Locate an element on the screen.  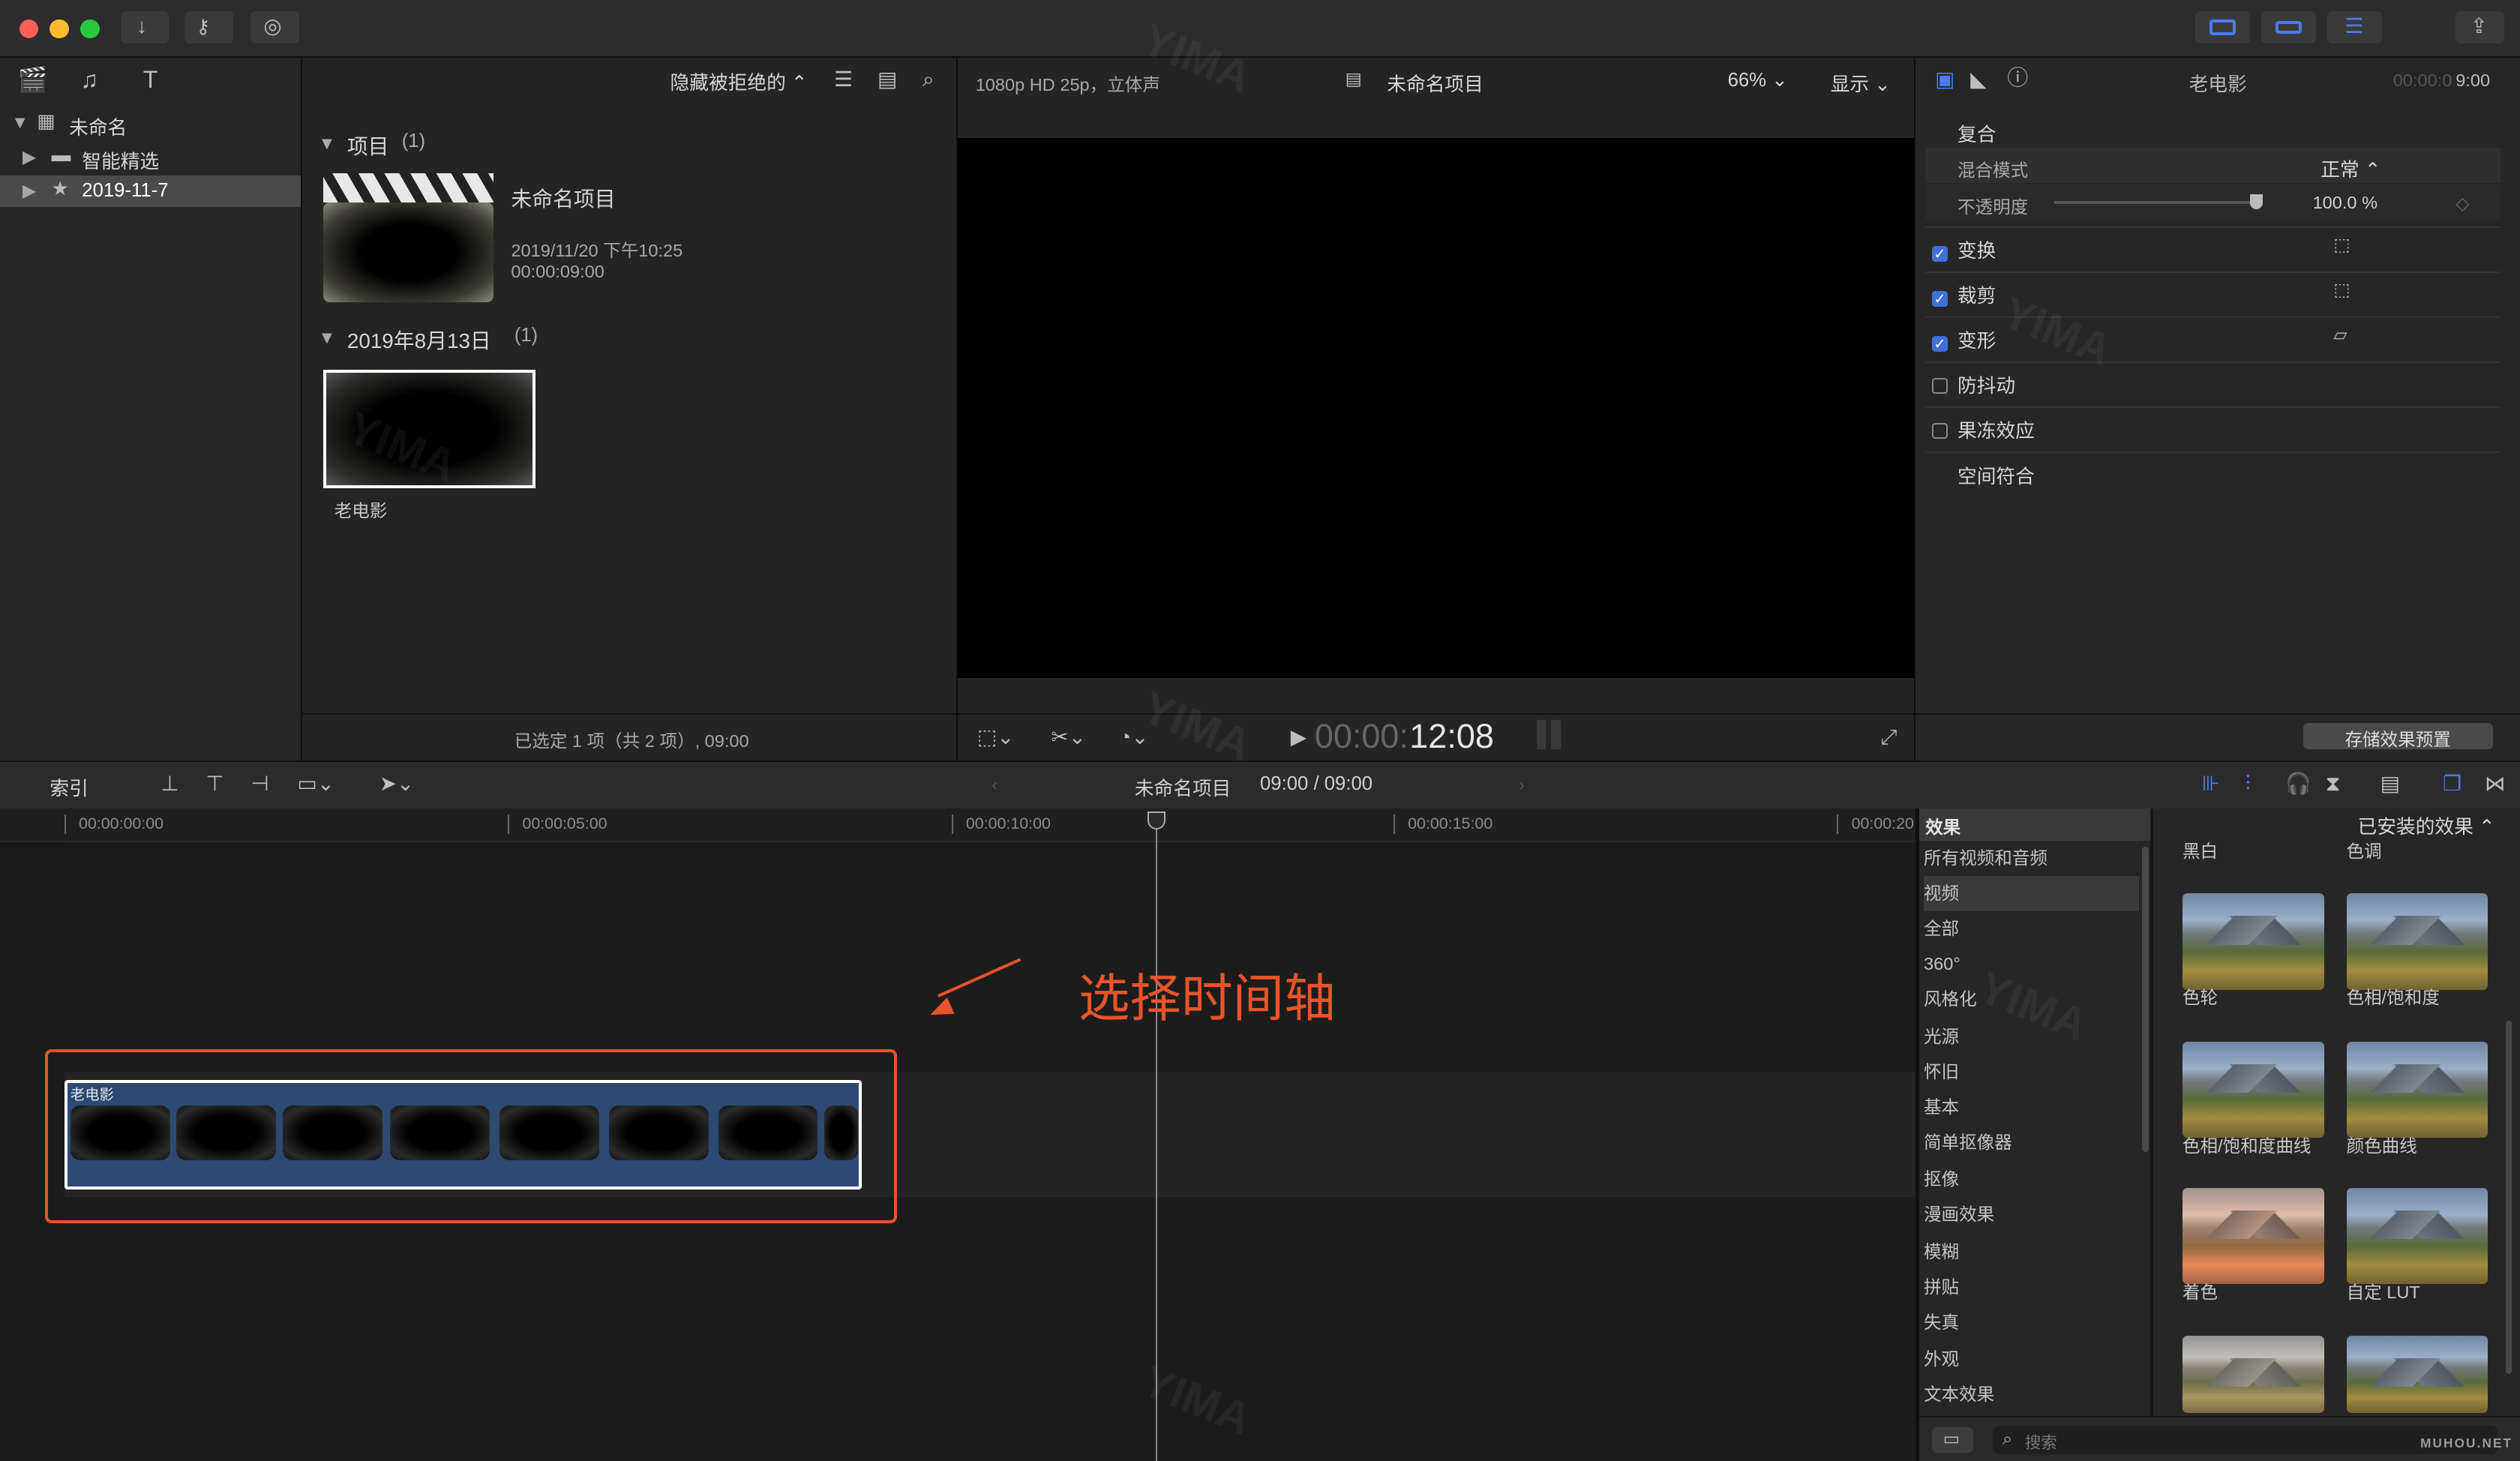
project-thumbnail is located at coordinates (408, 237).